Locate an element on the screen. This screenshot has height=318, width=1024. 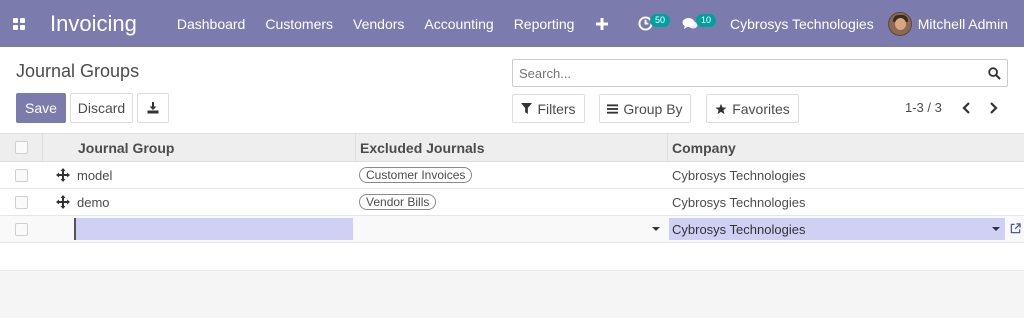
cell-excluded-journals: Vendor Bills is located at coordinates (398, 202).